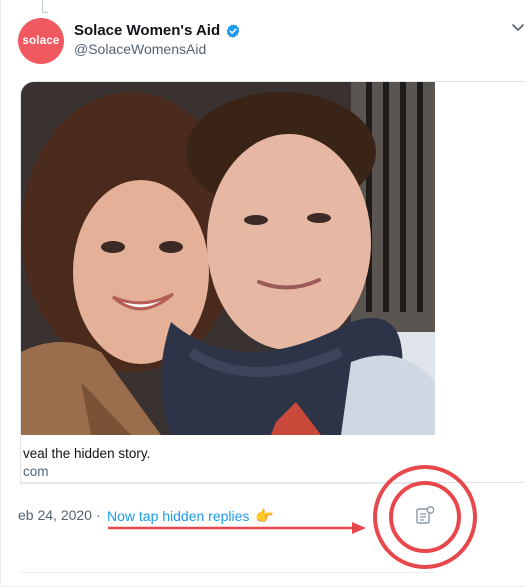 This screenshot has height=587, width=525. Describe the element at coordinates (425, 517) in the screenshot. I see `highlight-circle` at that location.